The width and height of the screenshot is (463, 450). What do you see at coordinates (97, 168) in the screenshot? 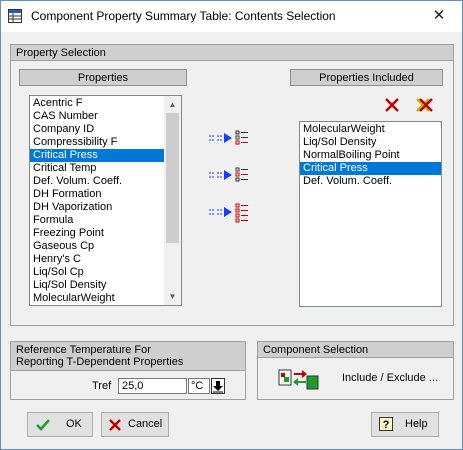
I see `list-item: Critical Temp` at bounding box center [97, 168].